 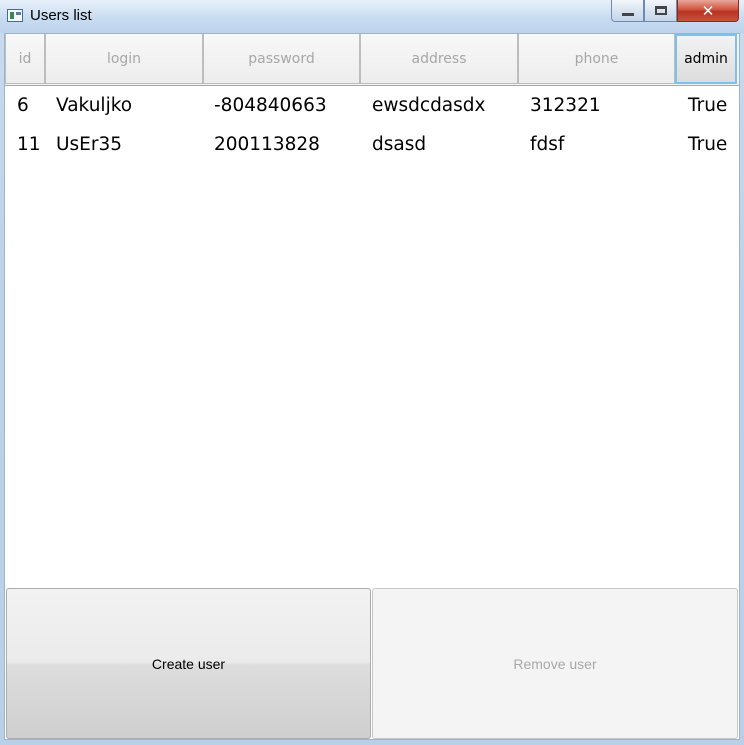 What do you see at coordinates (270, 105) in the screenshot?
I see `cell-password: -804840663` at bounding box center [270, 105].